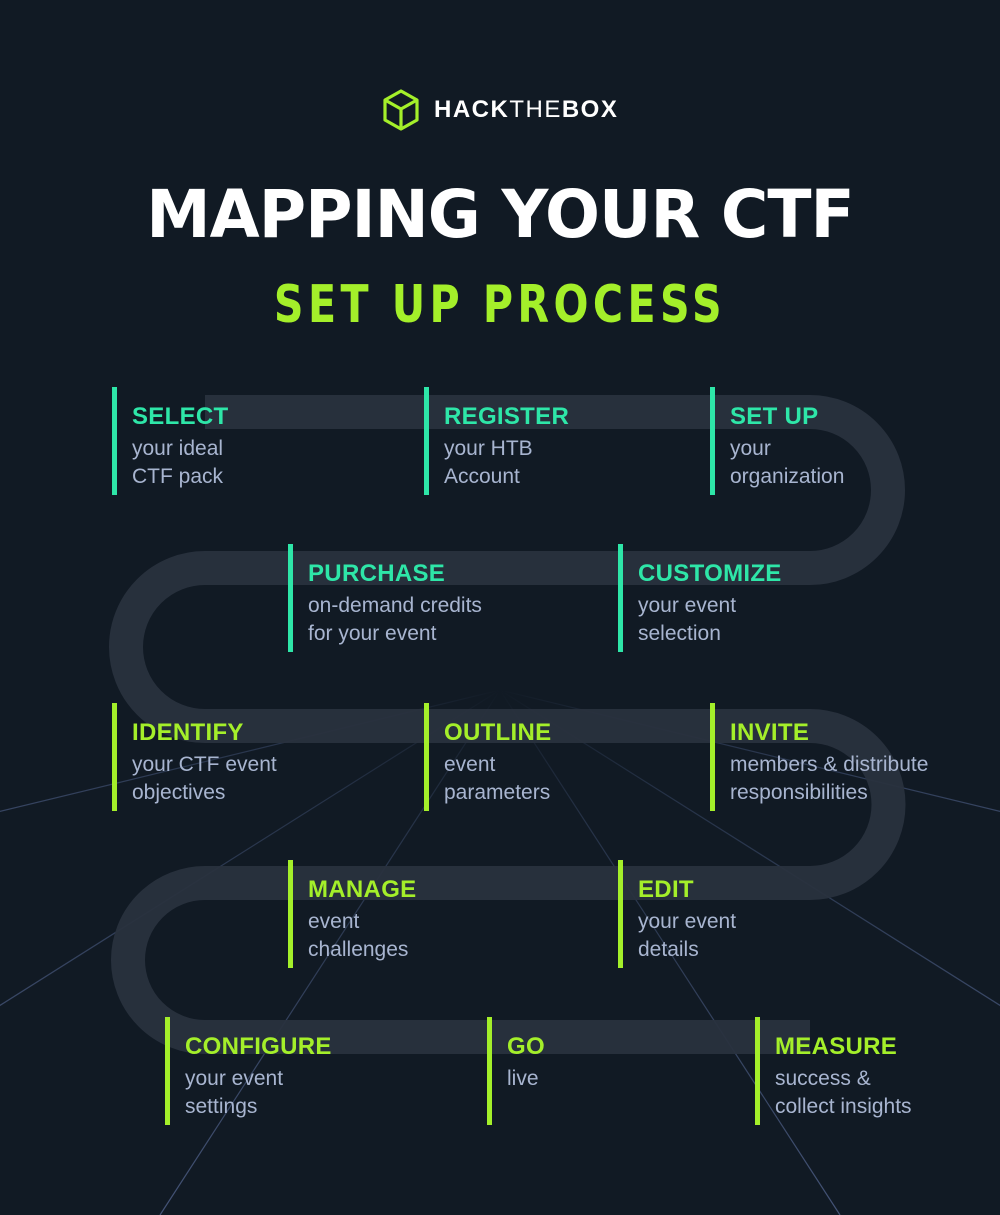 The image size is (1000, 1215). Describe the element at coordinates (836, 1046) in the screenshot. I see `step-heading: MEASURE` at that location.